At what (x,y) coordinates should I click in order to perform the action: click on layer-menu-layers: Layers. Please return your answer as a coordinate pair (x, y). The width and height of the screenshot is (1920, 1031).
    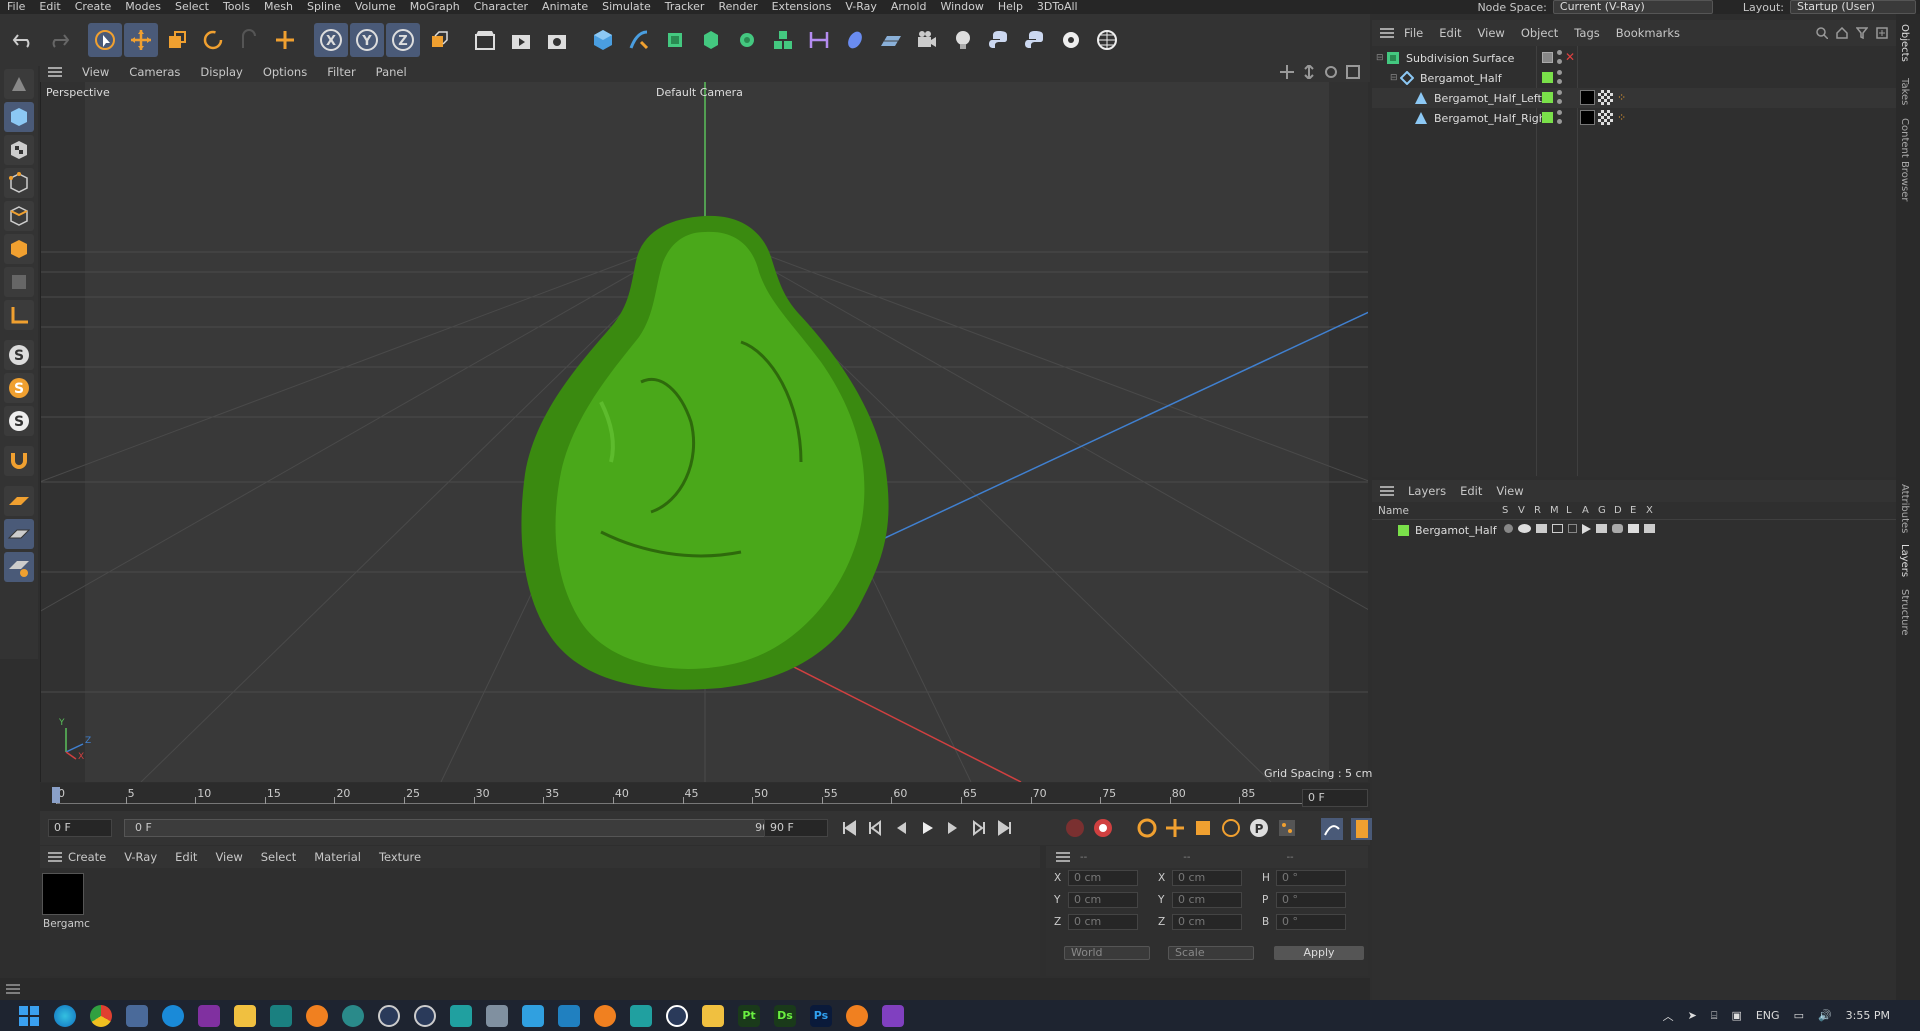
    Looking at the image, I should click on (1427, 491).